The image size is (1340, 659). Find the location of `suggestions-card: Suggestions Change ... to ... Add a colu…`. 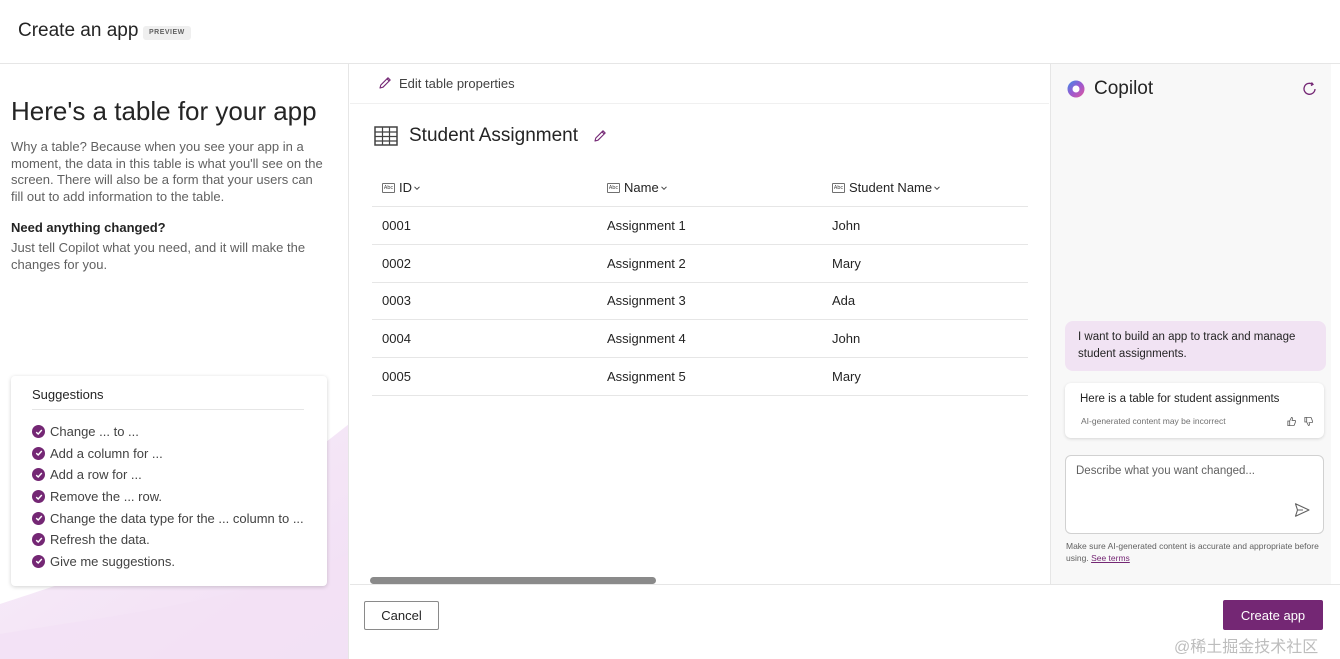

suggestions-card: Suggestions Change ... to ... Add a colu… is located at coordinates (169, 481).